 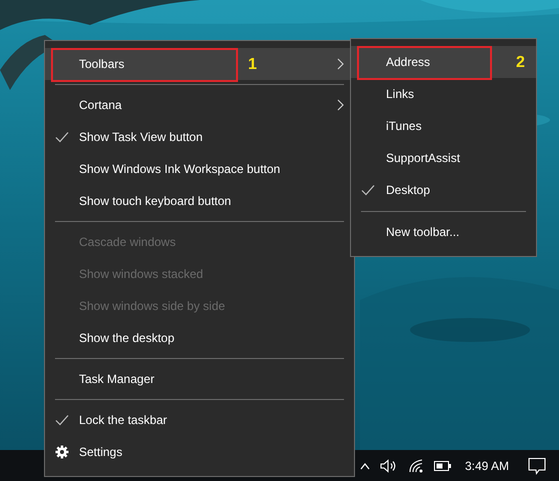 I want to click on menu-item: Show Windows Ink Workspace button, so click(x=199, y=169).